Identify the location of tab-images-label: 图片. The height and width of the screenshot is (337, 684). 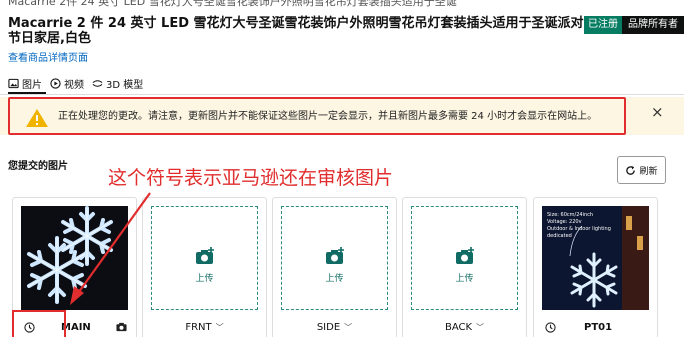
(32, 85).